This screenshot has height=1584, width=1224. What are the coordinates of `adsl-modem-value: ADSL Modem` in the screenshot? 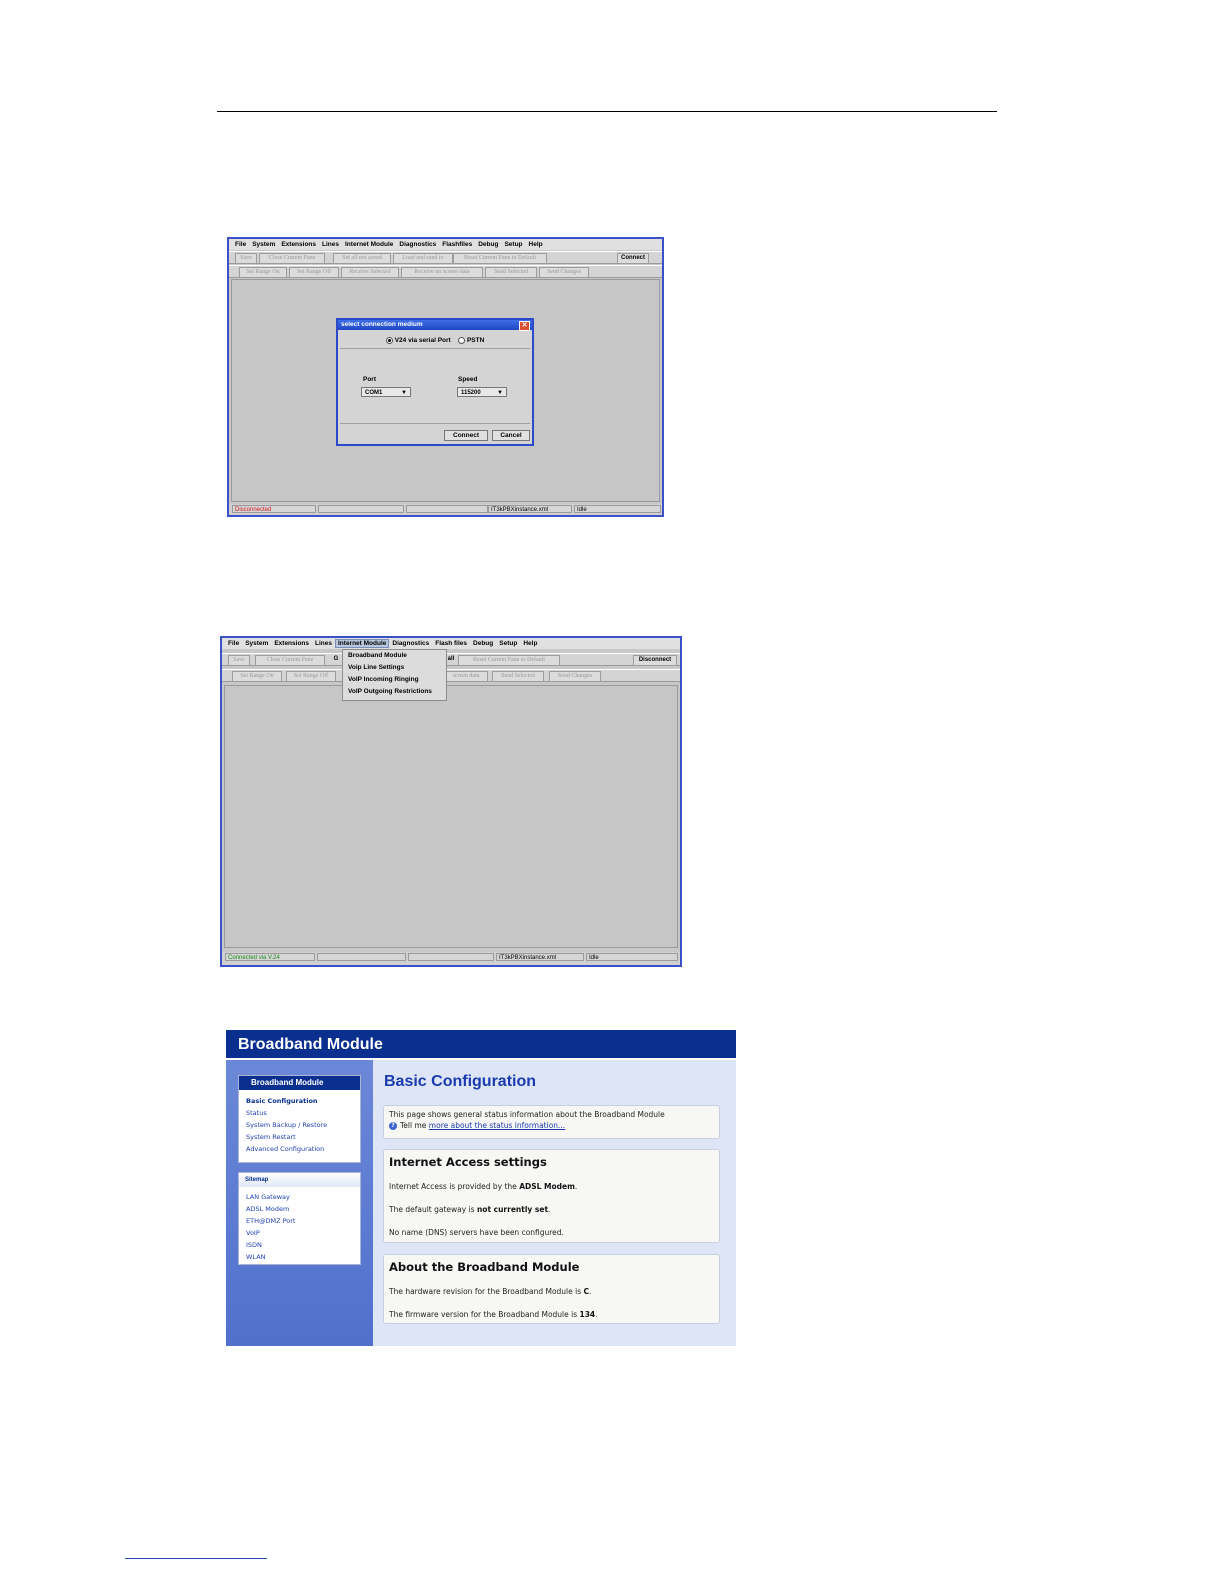 It's located at (547, 1186).